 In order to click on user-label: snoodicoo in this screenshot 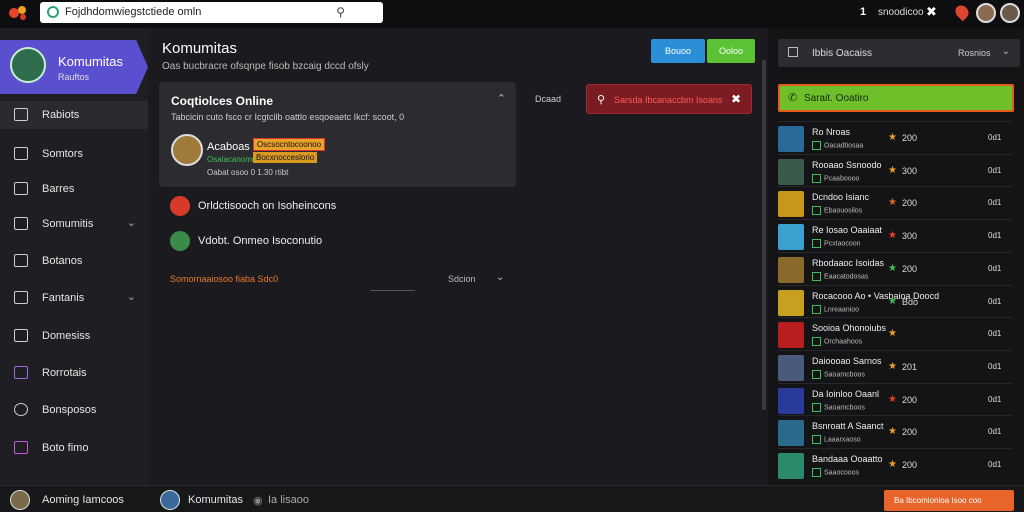, I will do `click(901, 12)`.